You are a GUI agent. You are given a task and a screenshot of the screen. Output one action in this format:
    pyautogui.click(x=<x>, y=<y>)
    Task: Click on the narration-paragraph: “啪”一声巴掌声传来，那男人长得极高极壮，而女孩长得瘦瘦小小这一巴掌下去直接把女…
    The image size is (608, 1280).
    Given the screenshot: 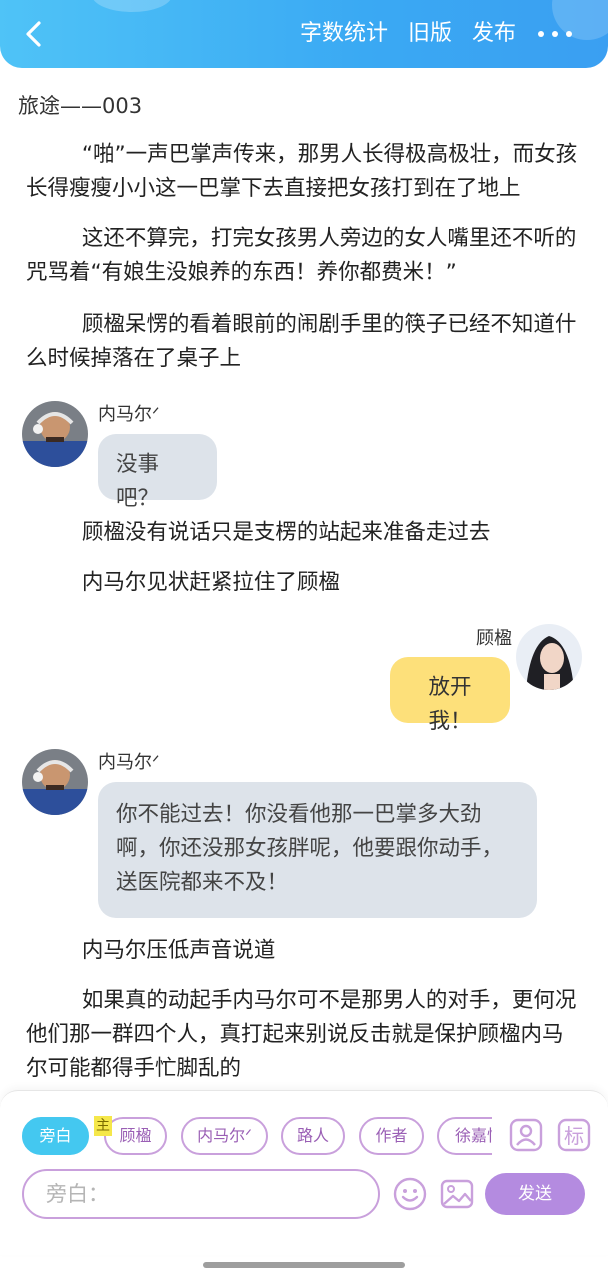 What is the action you would take?
    pyautogui.click(x=304, y=172)
    